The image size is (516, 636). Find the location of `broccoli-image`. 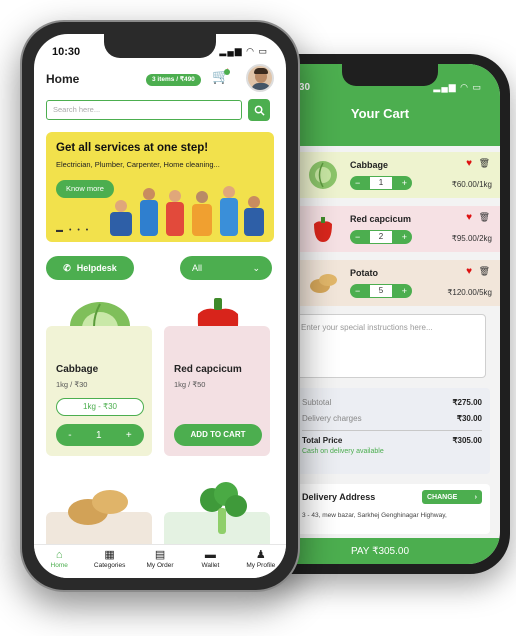

broccoli-image is located at coordinates (223, 508).